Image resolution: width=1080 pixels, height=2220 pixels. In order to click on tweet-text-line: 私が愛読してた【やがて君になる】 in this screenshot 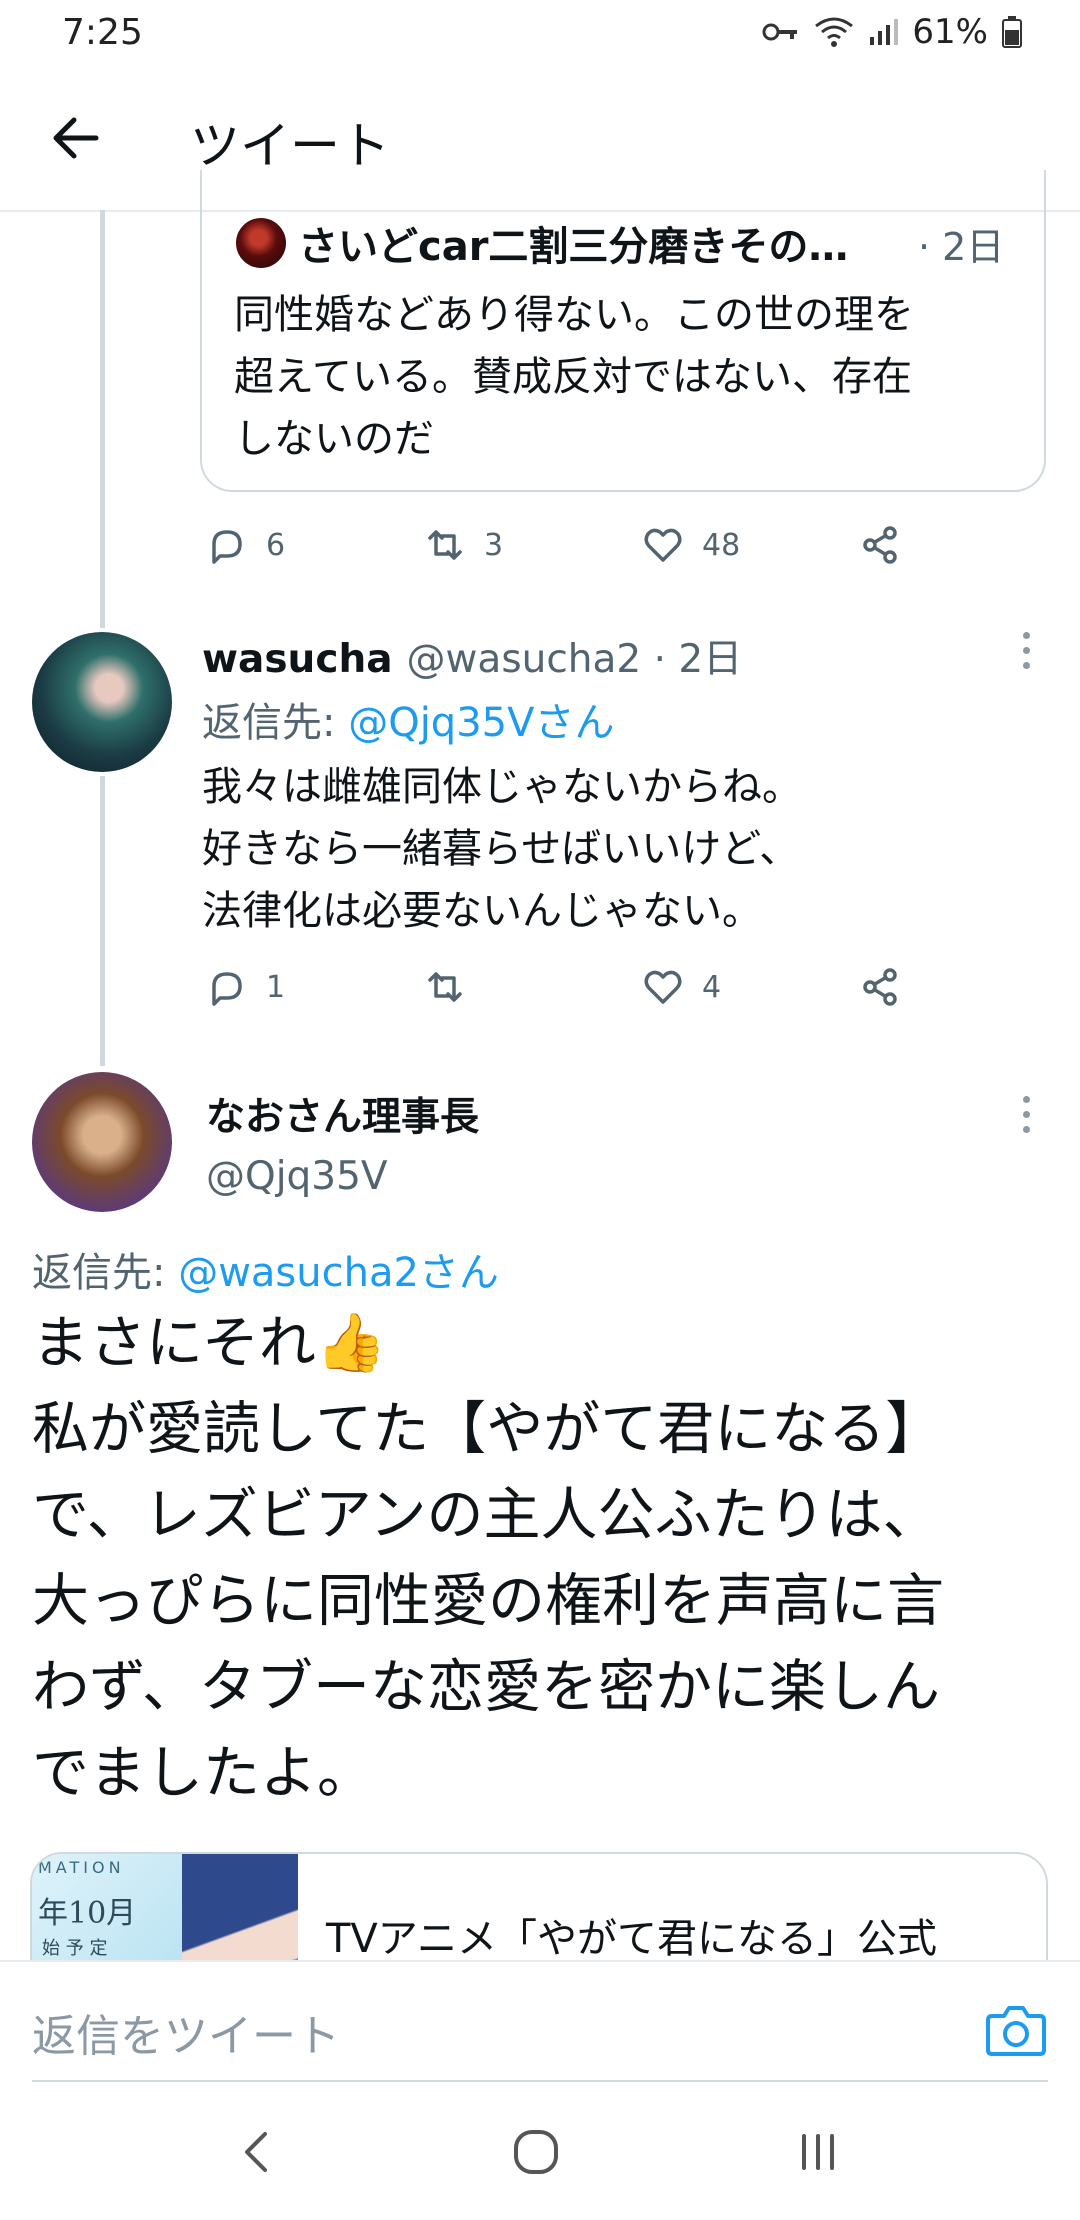, I will do `click(487, 1429)`.